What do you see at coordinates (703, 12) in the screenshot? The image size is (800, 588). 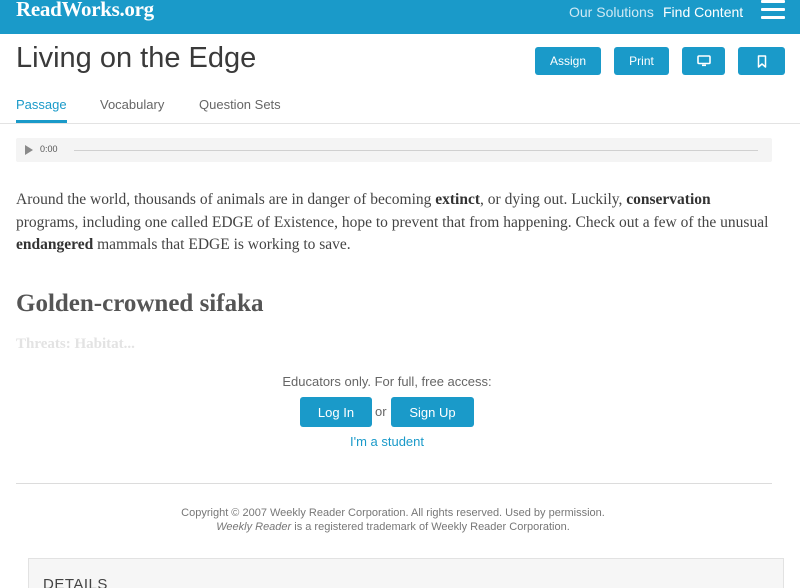 I see `nav-find-content: Find Content` at bounding box center [703, 12].